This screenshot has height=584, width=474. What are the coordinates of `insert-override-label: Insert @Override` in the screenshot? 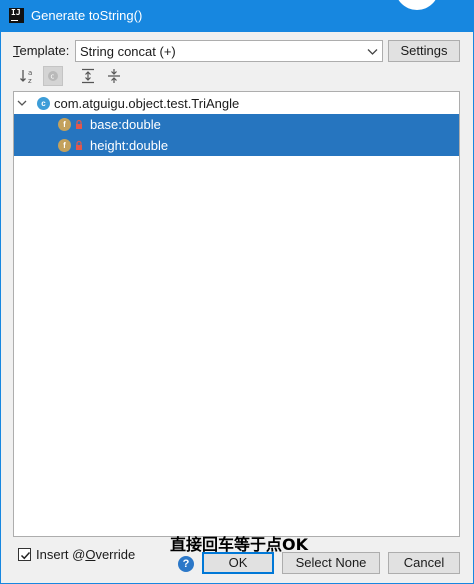 It's located at (86, 554).